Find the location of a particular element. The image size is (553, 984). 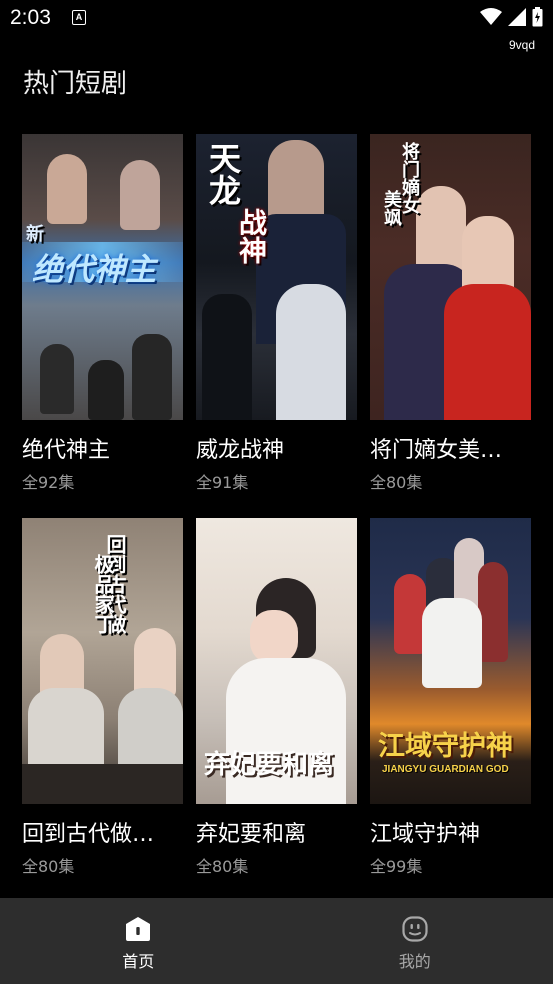

episode-count: 全91集 is located at coordinates (222, 482).